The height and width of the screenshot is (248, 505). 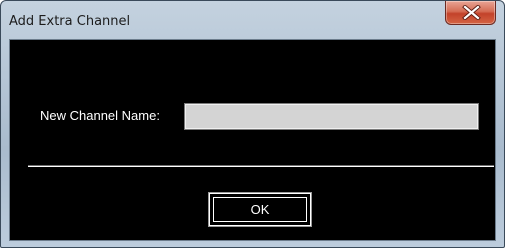 I want to click on ok-button-label: OK, so click(x=260, y=209).